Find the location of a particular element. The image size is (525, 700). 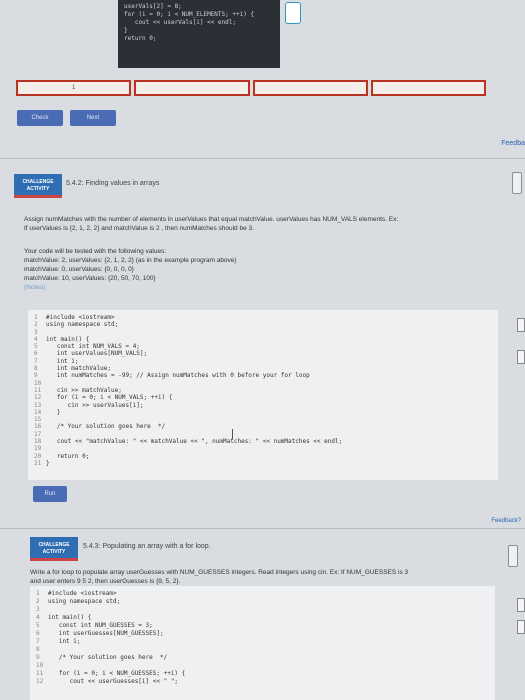

code-line: 15 is located at coordinates (263, 419).